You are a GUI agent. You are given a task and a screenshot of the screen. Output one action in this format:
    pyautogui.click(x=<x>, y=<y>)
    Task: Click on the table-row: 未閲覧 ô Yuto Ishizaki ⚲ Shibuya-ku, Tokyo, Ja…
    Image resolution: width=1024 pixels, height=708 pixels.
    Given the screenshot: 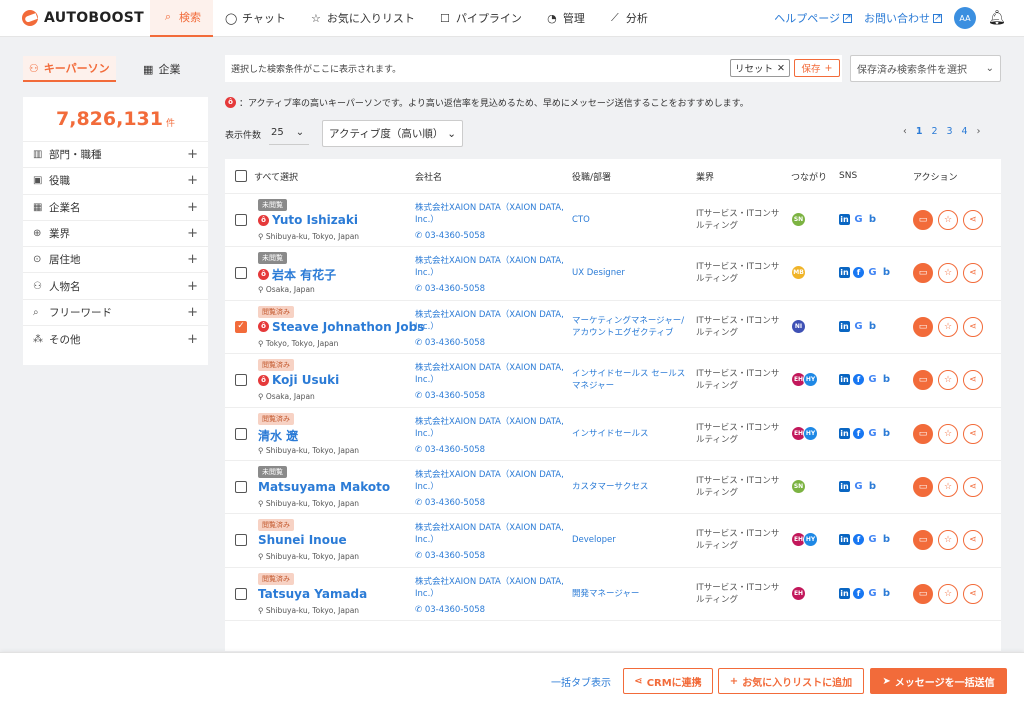 What is the action you would take?
    pyautogui.click(x=613, y=221)
    